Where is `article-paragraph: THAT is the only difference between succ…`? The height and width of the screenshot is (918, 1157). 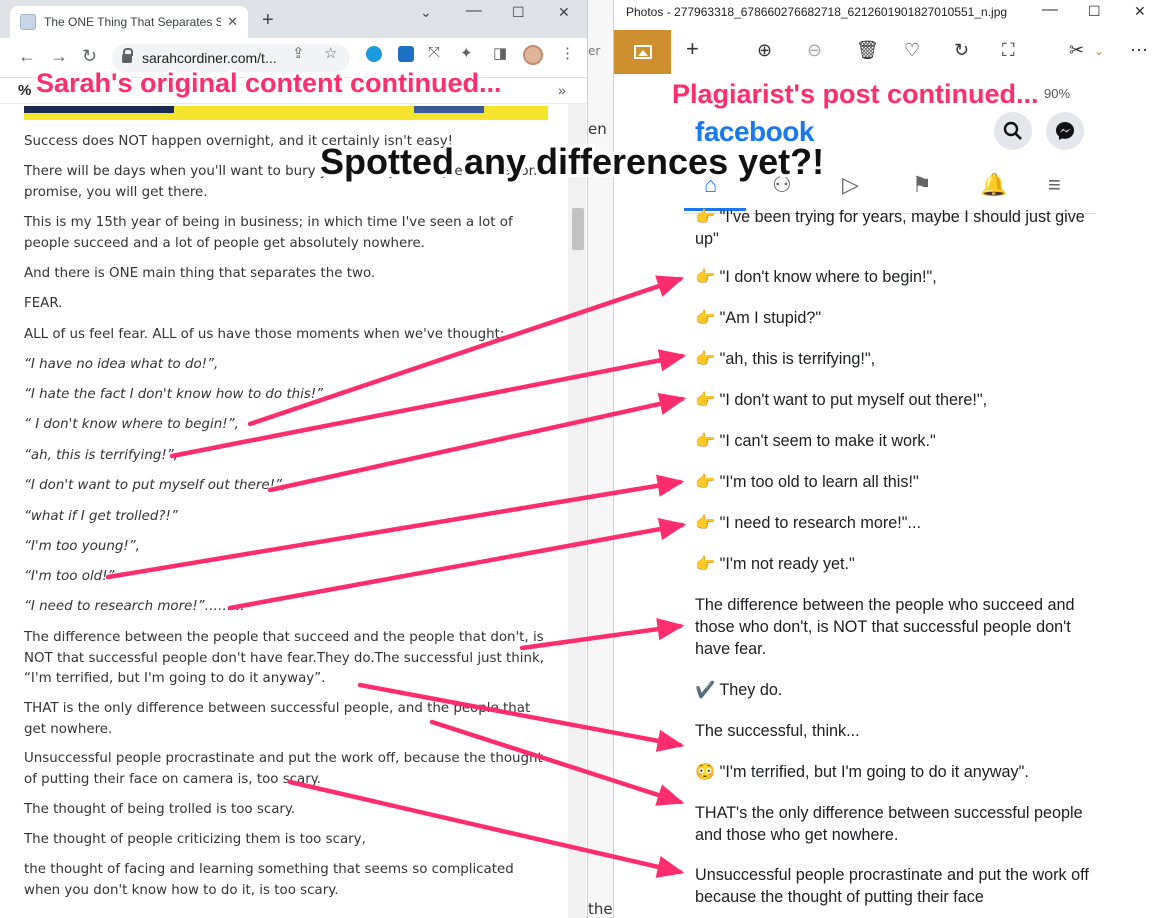 article-paragraph: THAT is the only difference between succ… is located at coordinates (277, 719).